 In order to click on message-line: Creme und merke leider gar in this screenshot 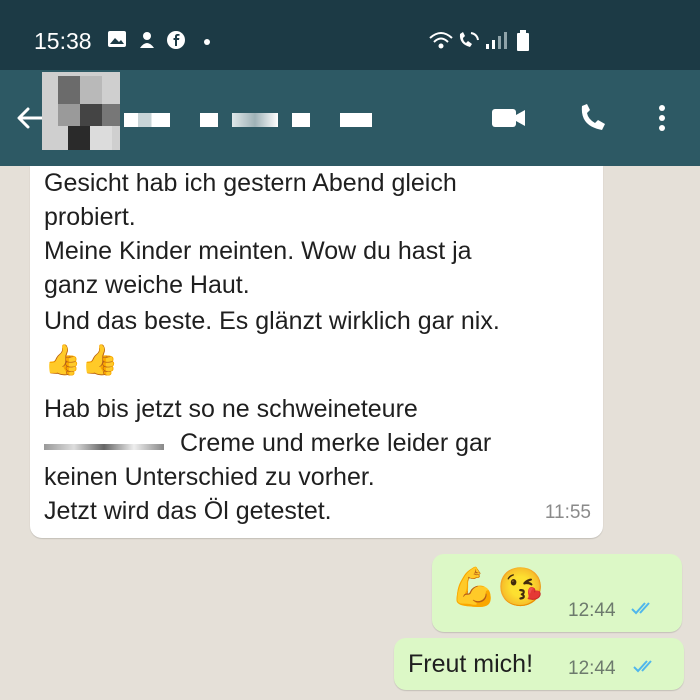, I will do `click(336, 443)`.